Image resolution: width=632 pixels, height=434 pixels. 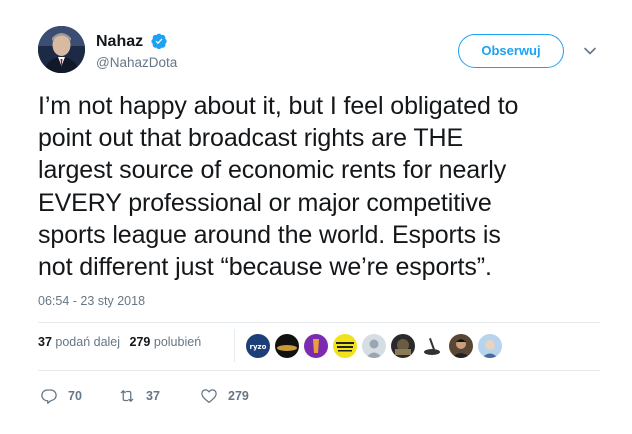 I want to click on retweet-icon, so click(x=127, y=396).